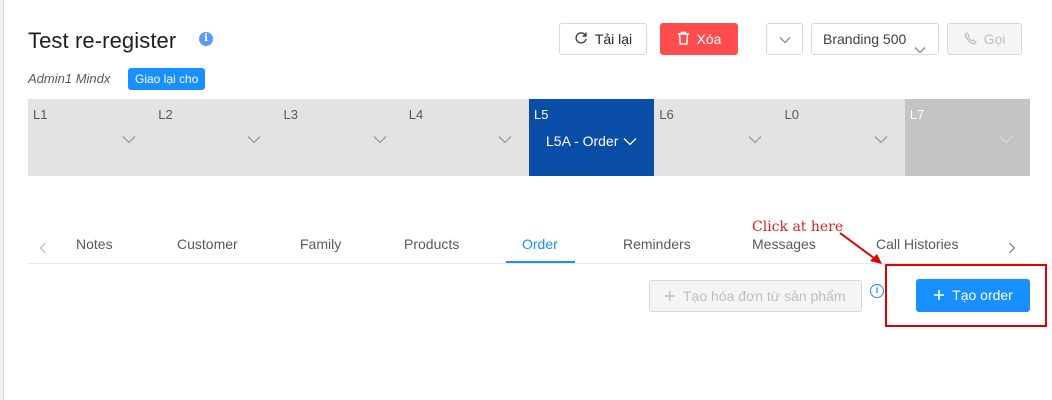 This screenshot has height=400, width=1052. What do you see at coordinates (717, 137) in the screenshot?
I see `stage-l6: L6` at bounding box center [717, 137].